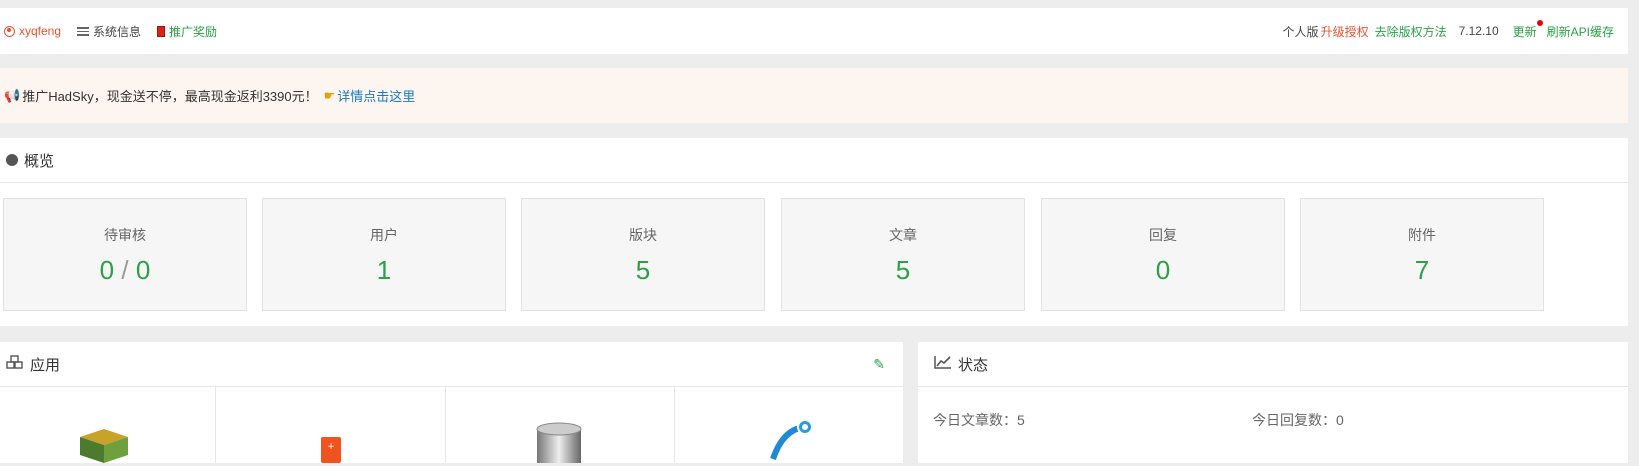 This screenshot has width=1639, height=466. I want to click on stat-value: 0, so click(1163, 270).